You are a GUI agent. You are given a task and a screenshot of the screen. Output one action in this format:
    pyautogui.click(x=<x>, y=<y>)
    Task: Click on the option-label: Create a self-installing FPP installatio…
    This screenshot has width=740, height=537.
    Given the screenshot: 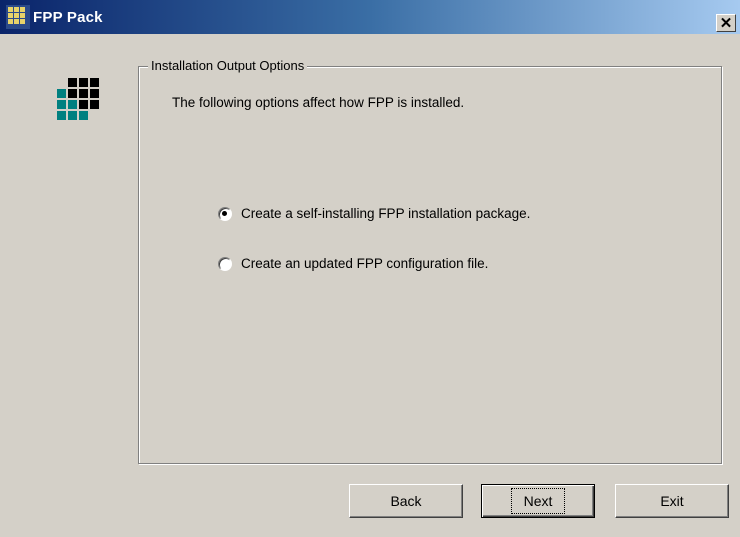 What is the action you would take?
    pyautogui.click(x=386, y=213)
    